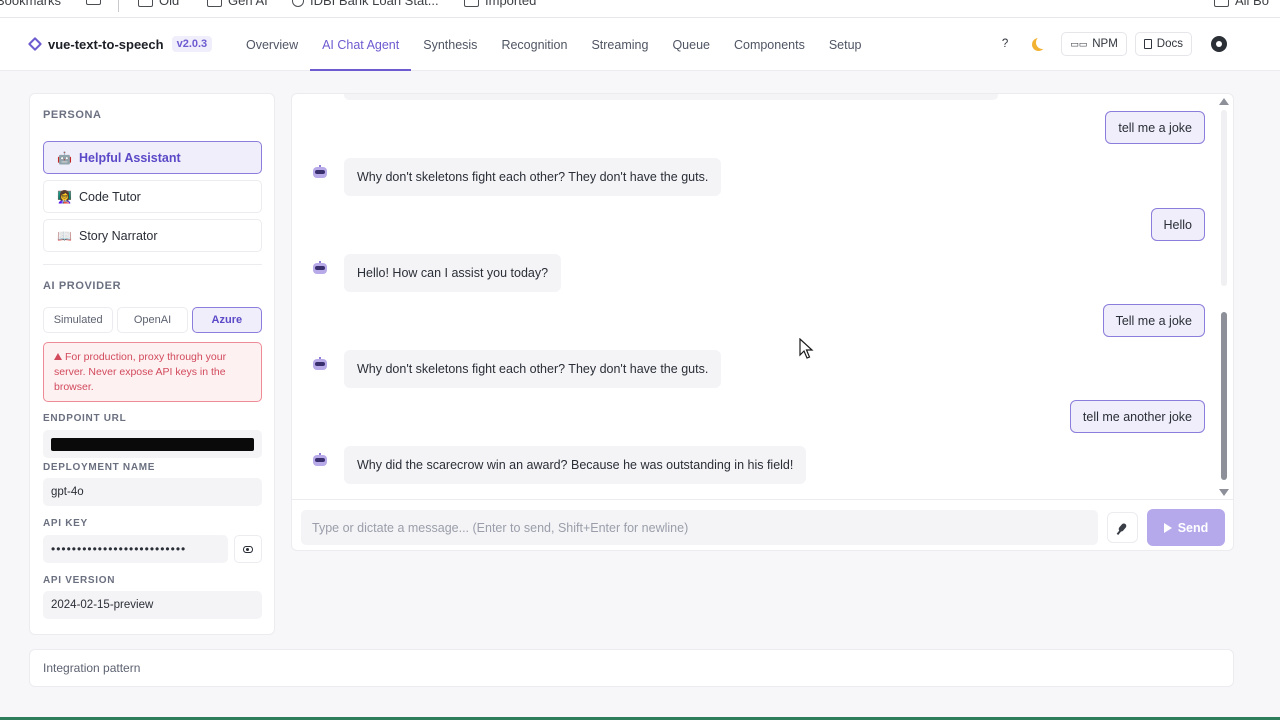 This screenshot has height=720, width=1280. Describe the element at coordinates (135, 549) in the screenshot. I see `api-key-field: ••••••••••••••••••••••••••` at that location.